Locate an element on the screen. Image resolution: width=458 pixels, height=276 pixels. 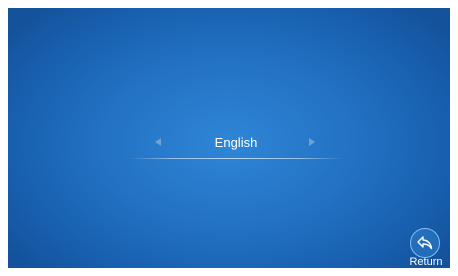
next-language-button is located at coordinates (312, 142).